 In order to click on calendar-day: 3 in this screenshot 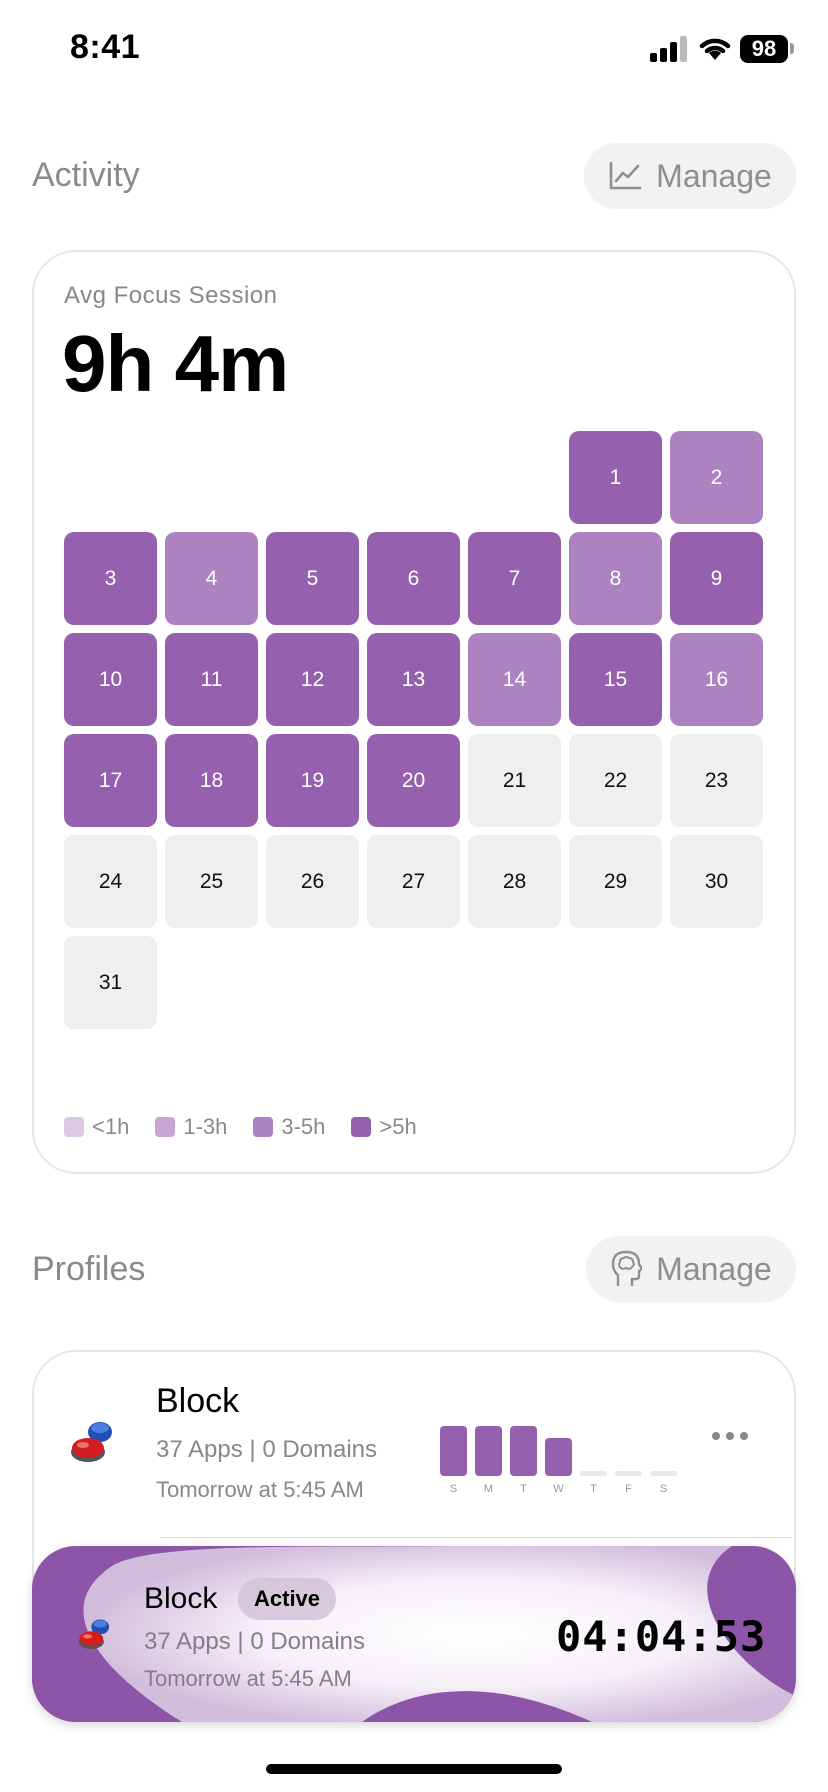, I will do `click(110, 578)`.